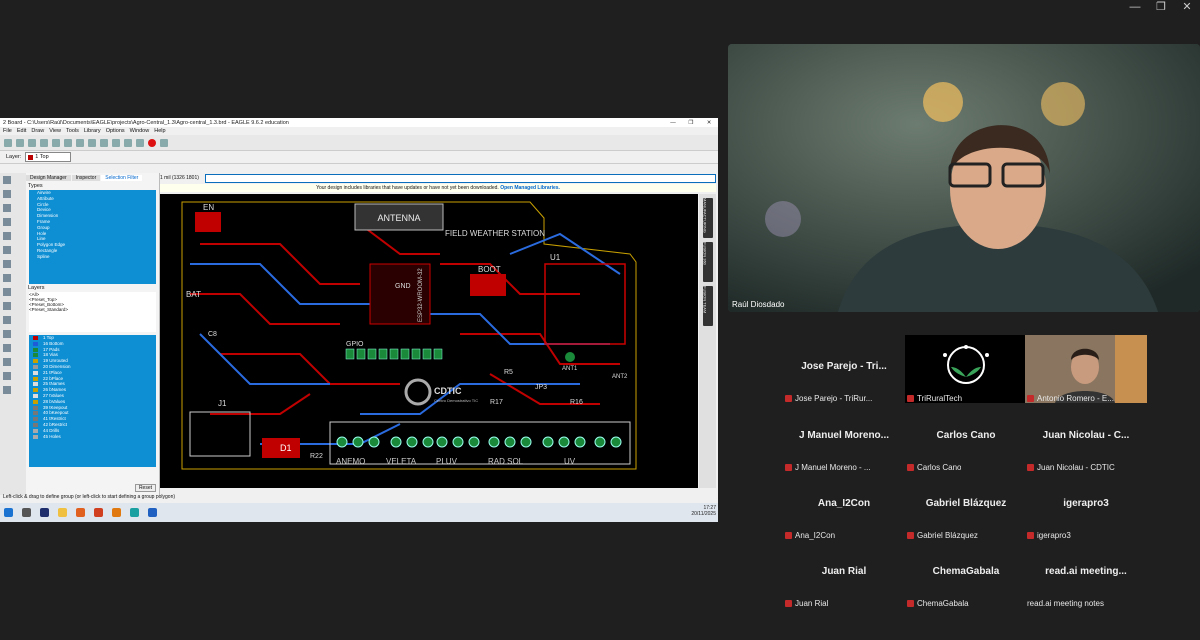 The height and width of the screenshot is (640, 1200). What do you see at coordinates (530, 188) in the screenshot?
I see `open-managed-libraries-link: Open Managed Libraries.` at bounding box center [530, 188].